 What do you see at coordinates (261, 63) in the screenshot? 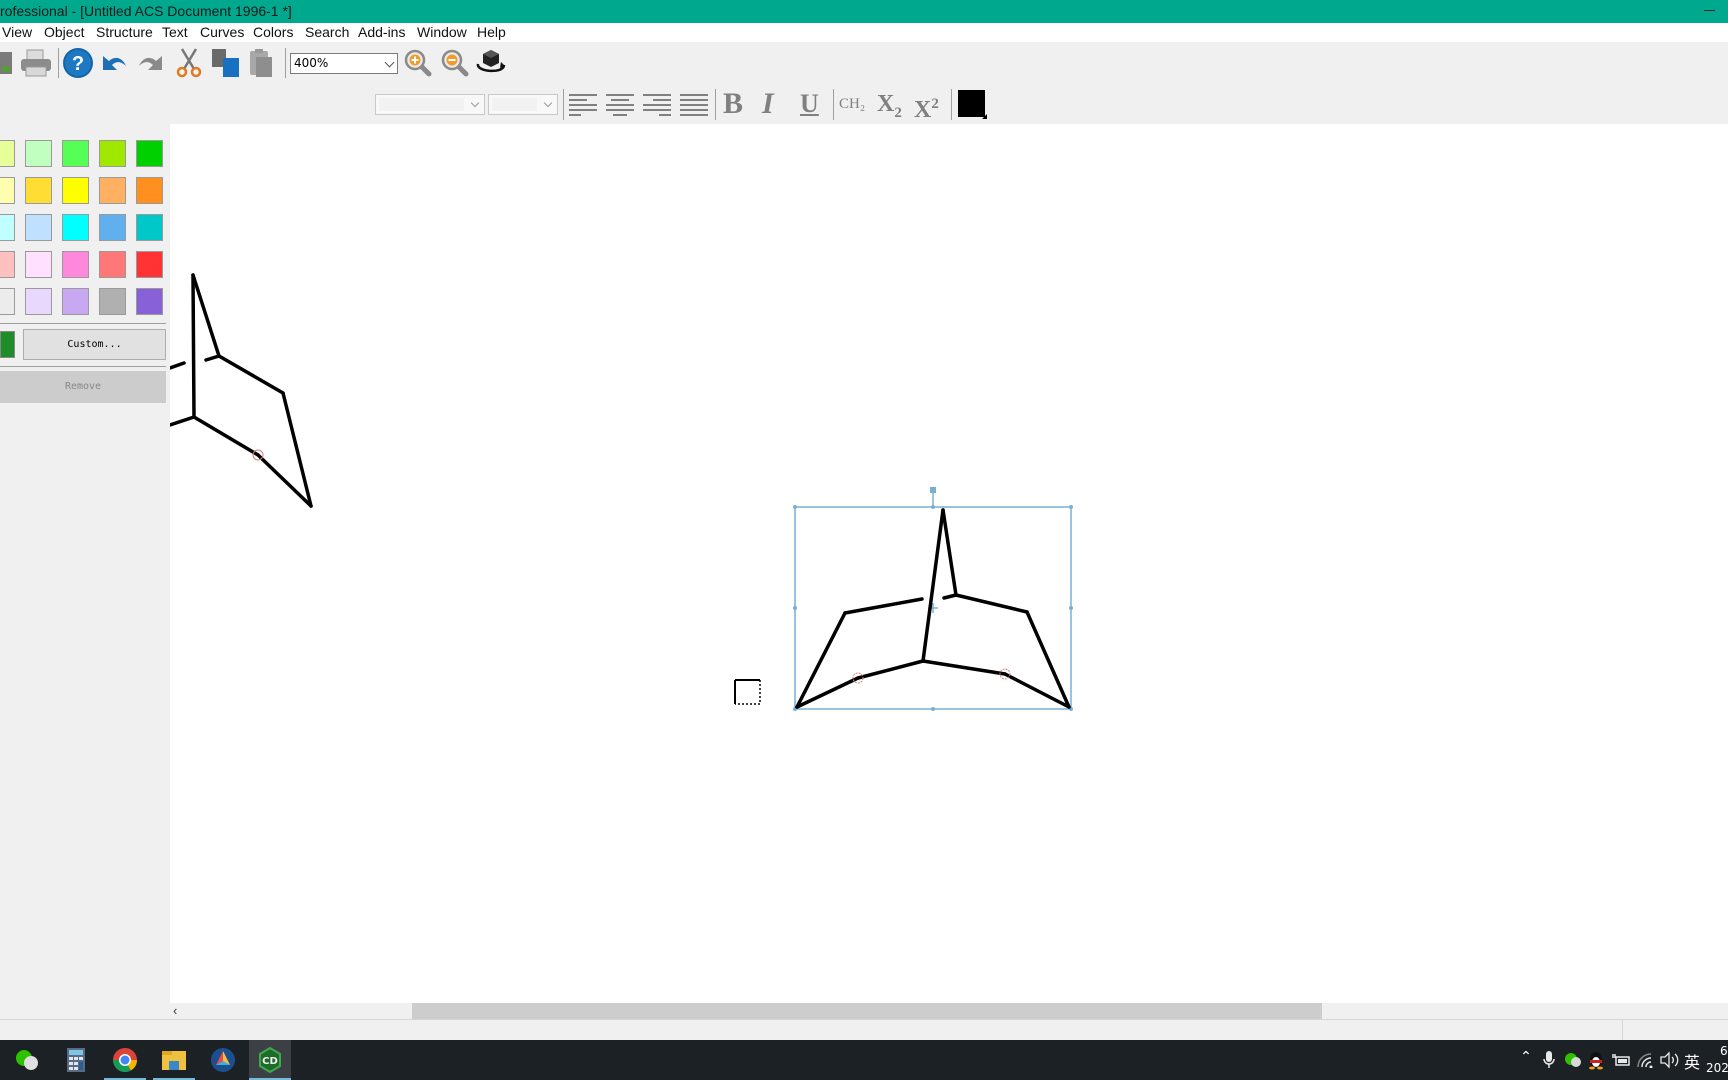
I see `paste-icon` at bounding box center [261, 63].